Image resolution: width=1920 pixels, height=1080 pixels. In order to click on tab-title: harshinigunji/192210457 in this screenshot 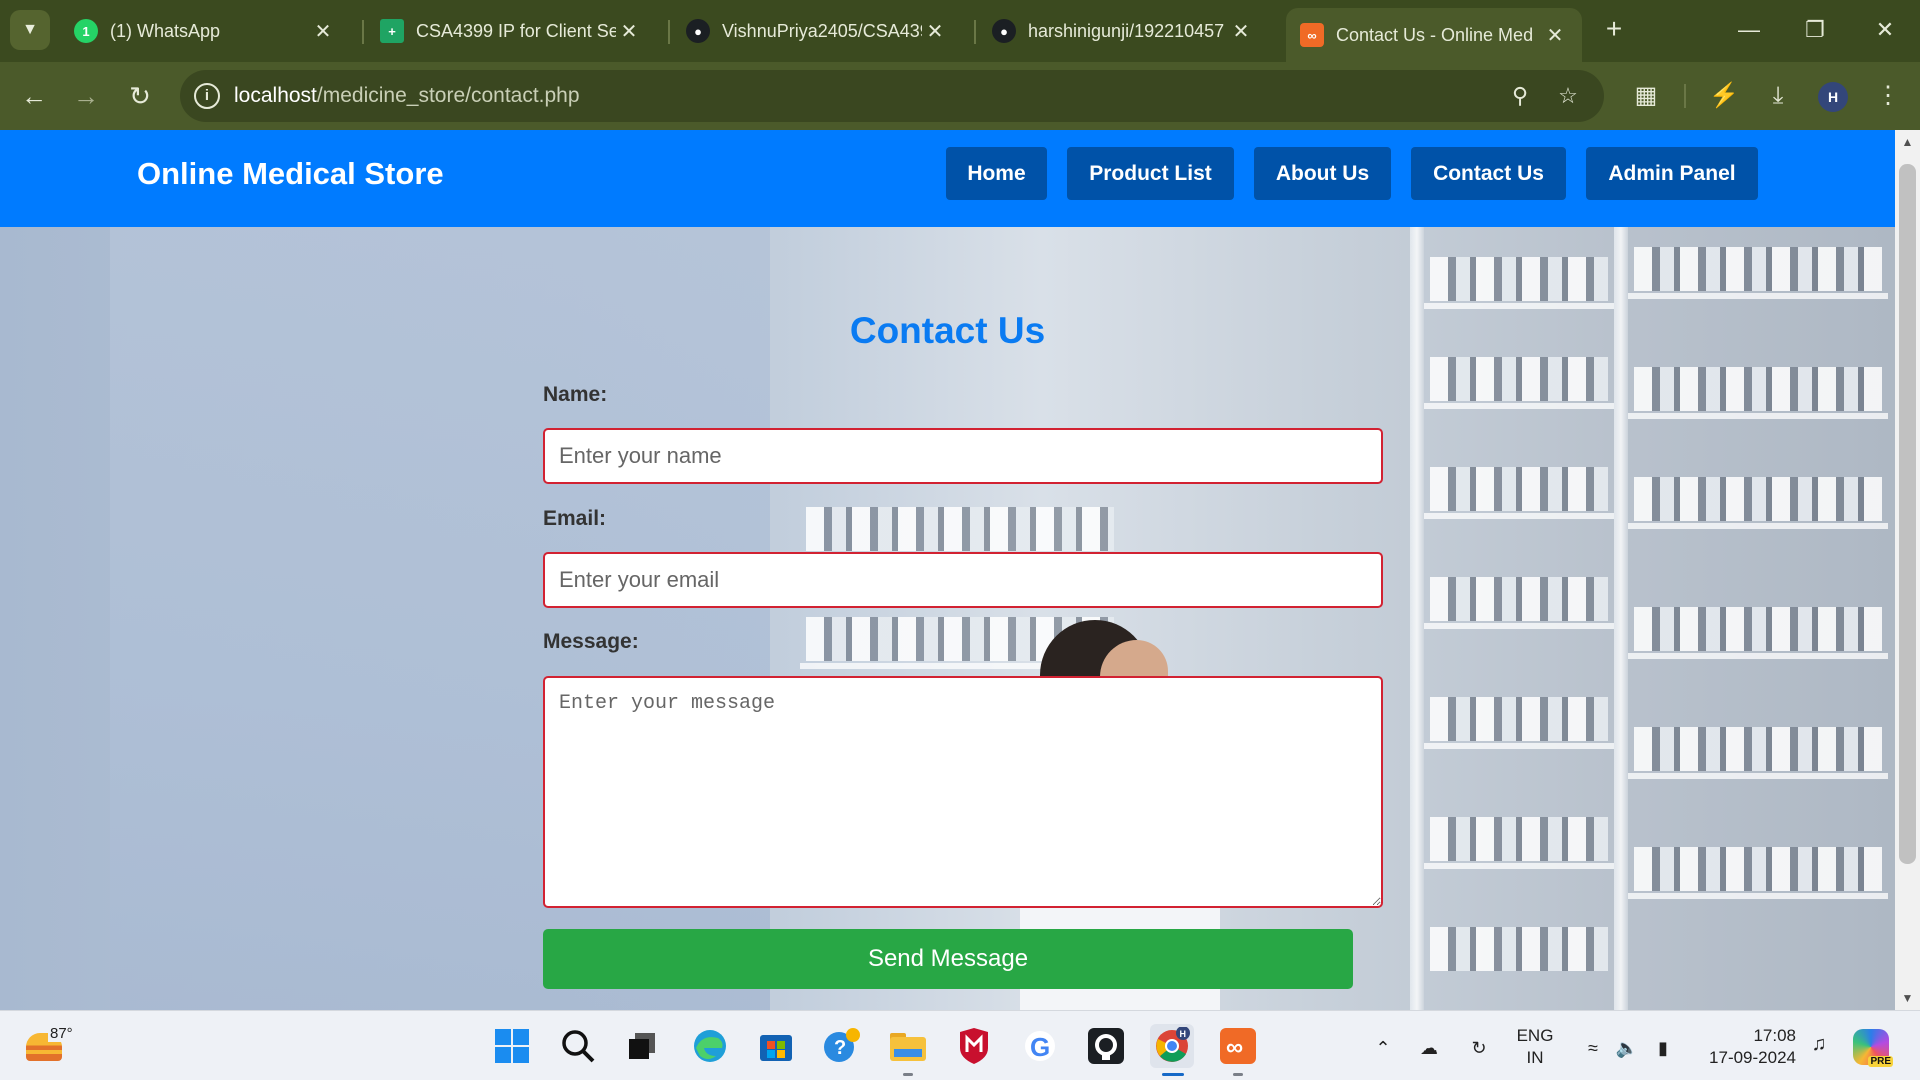, I will do `click(1126, 30)`.